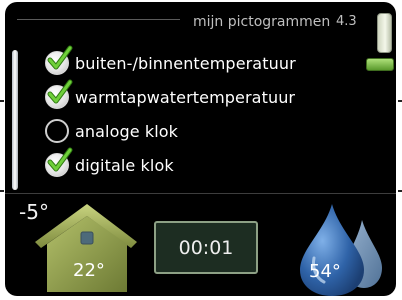 The height and width of the screenshot is (300, 402). Describe the element at coordinates (380, 64) in the screenshot. I see `page-indicator` at that location.